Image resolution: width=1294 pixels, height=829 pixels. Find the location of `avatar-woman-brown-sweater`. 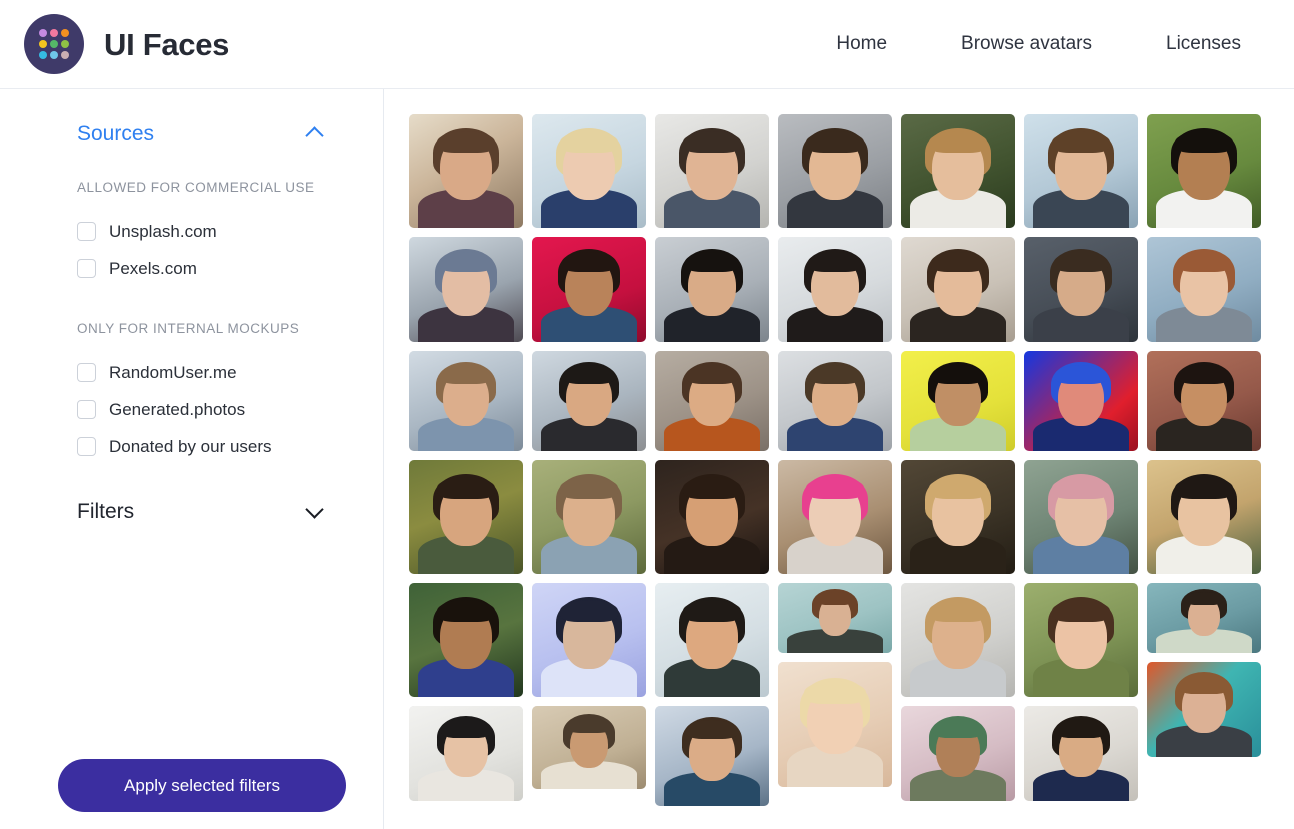

avatar-woman-brown-sweater is located at coordinates (712, 401).